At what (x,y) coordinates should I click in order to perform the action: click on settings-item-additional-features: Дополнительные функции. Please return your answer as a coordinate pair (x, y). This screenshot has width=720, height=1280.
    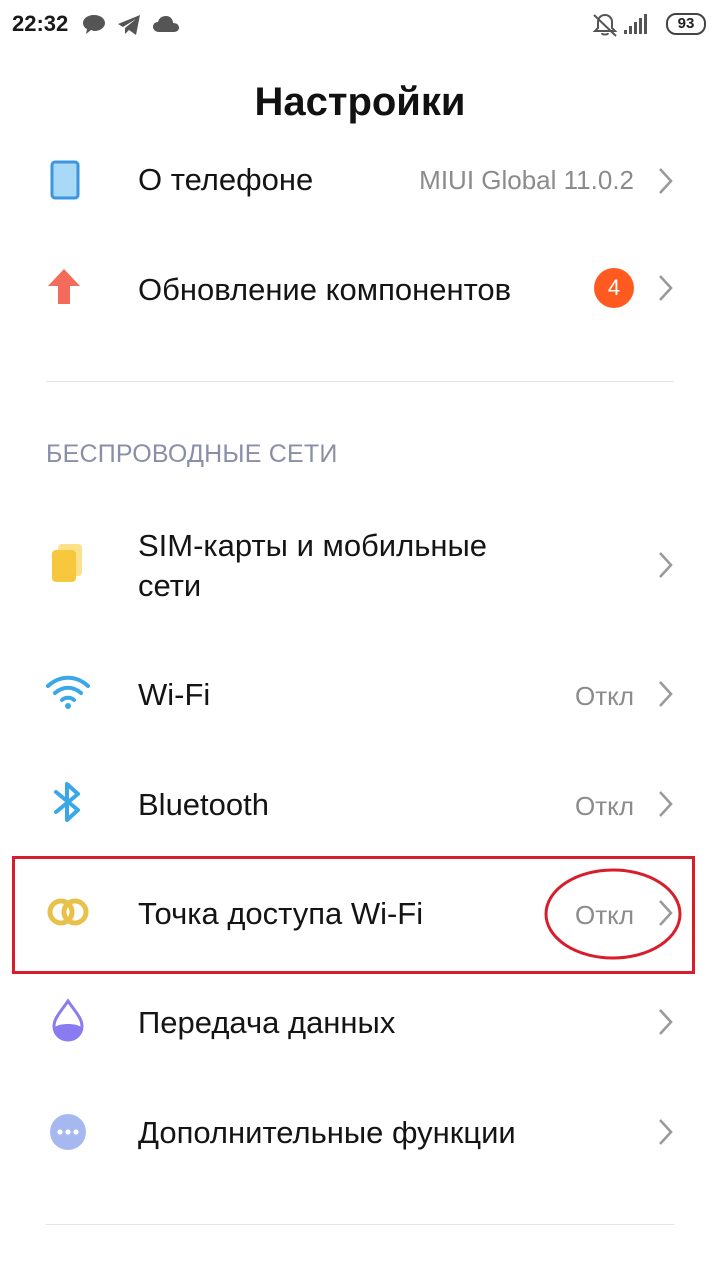
    Looking at the image, I should click on (360, 1133).